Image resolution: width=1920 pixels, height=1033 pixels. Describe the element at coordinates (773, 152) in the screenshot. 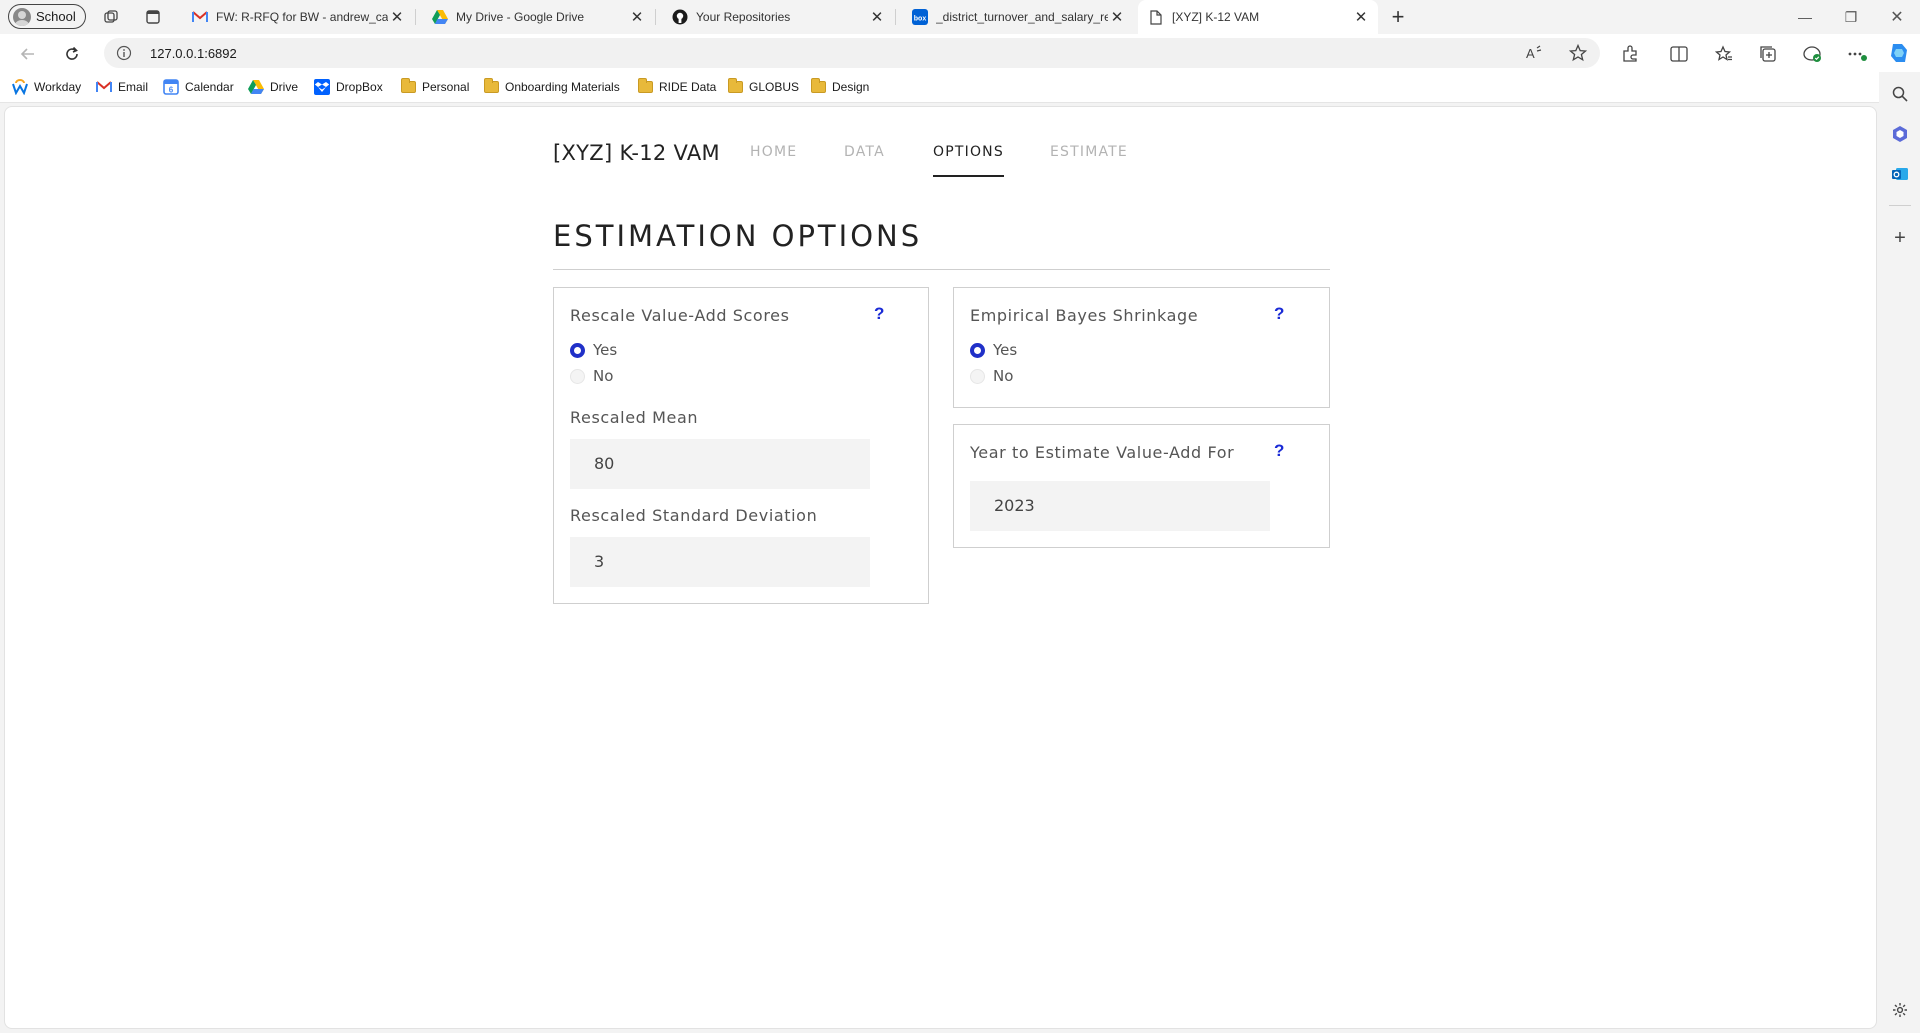

I see `nav-home: HOME` at that location.